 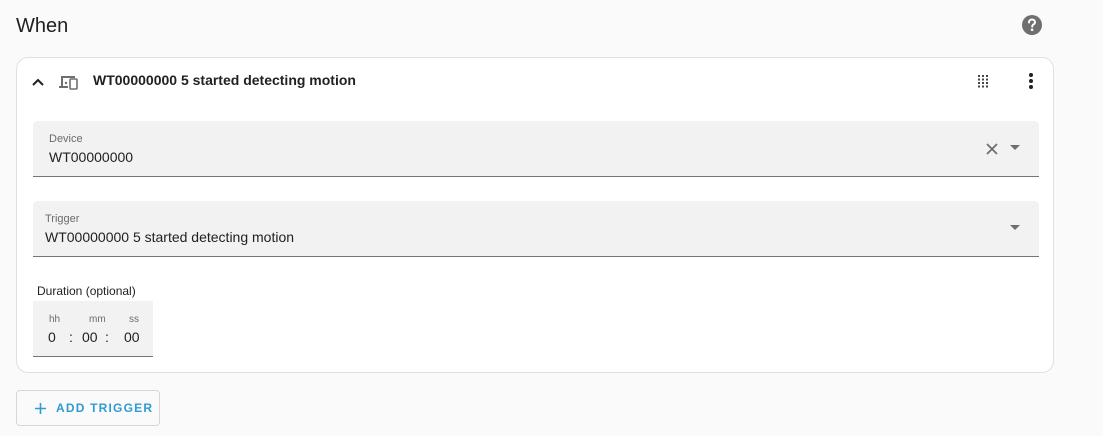 I want to click on add-trigger-label: ADD TRIGGER, so click(x=105, y=408).